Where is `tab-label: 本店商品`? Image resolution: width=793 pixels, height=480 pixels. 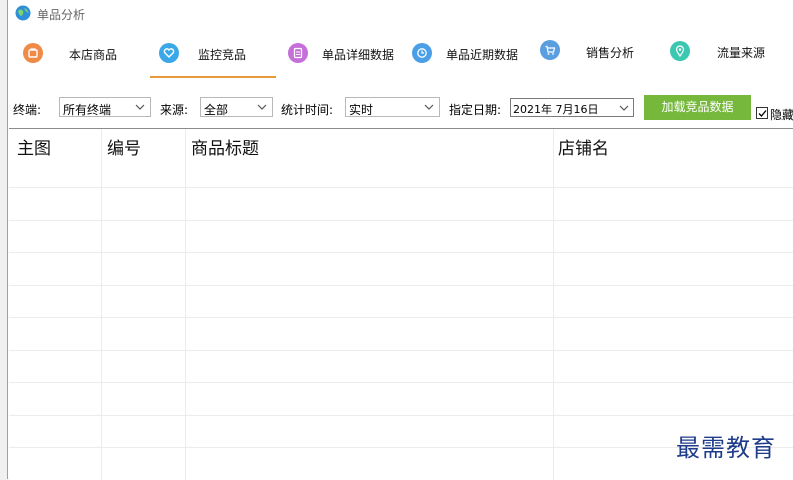 tab-label: 本店商品 is located at coordinates (93, 55).